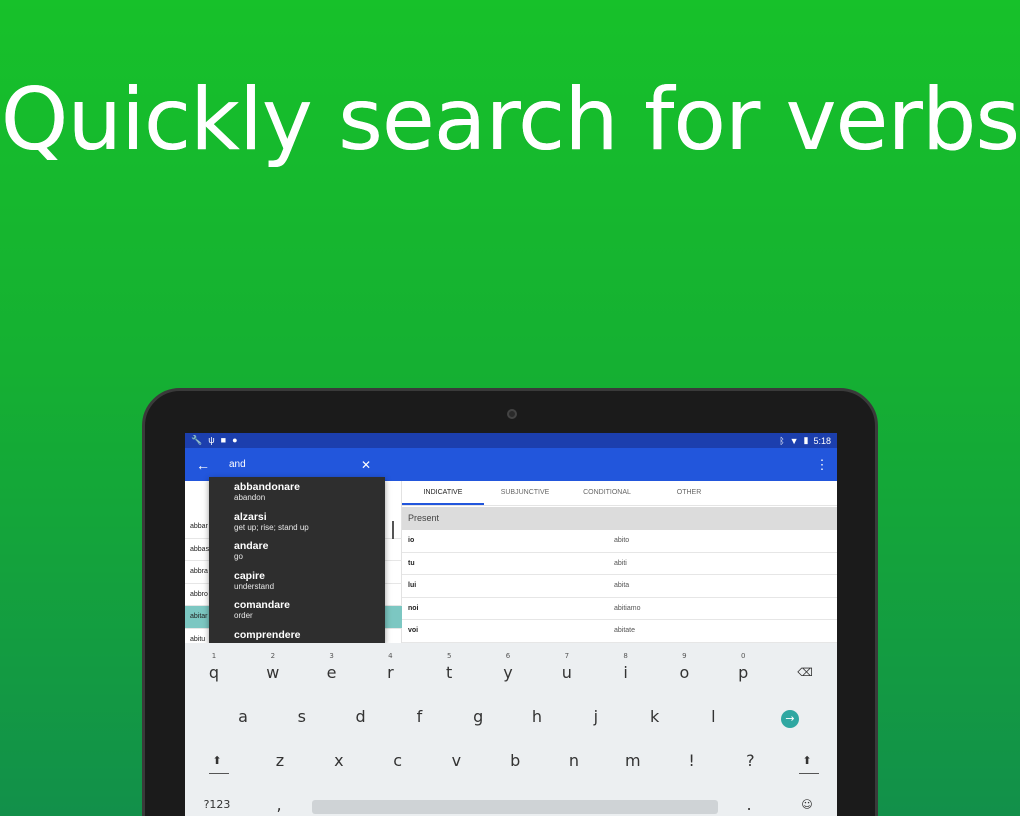  What do you see at coordinates (625, 656) in the screenshot?
I see `key-hint: 8` at bounding box center [625, 656].